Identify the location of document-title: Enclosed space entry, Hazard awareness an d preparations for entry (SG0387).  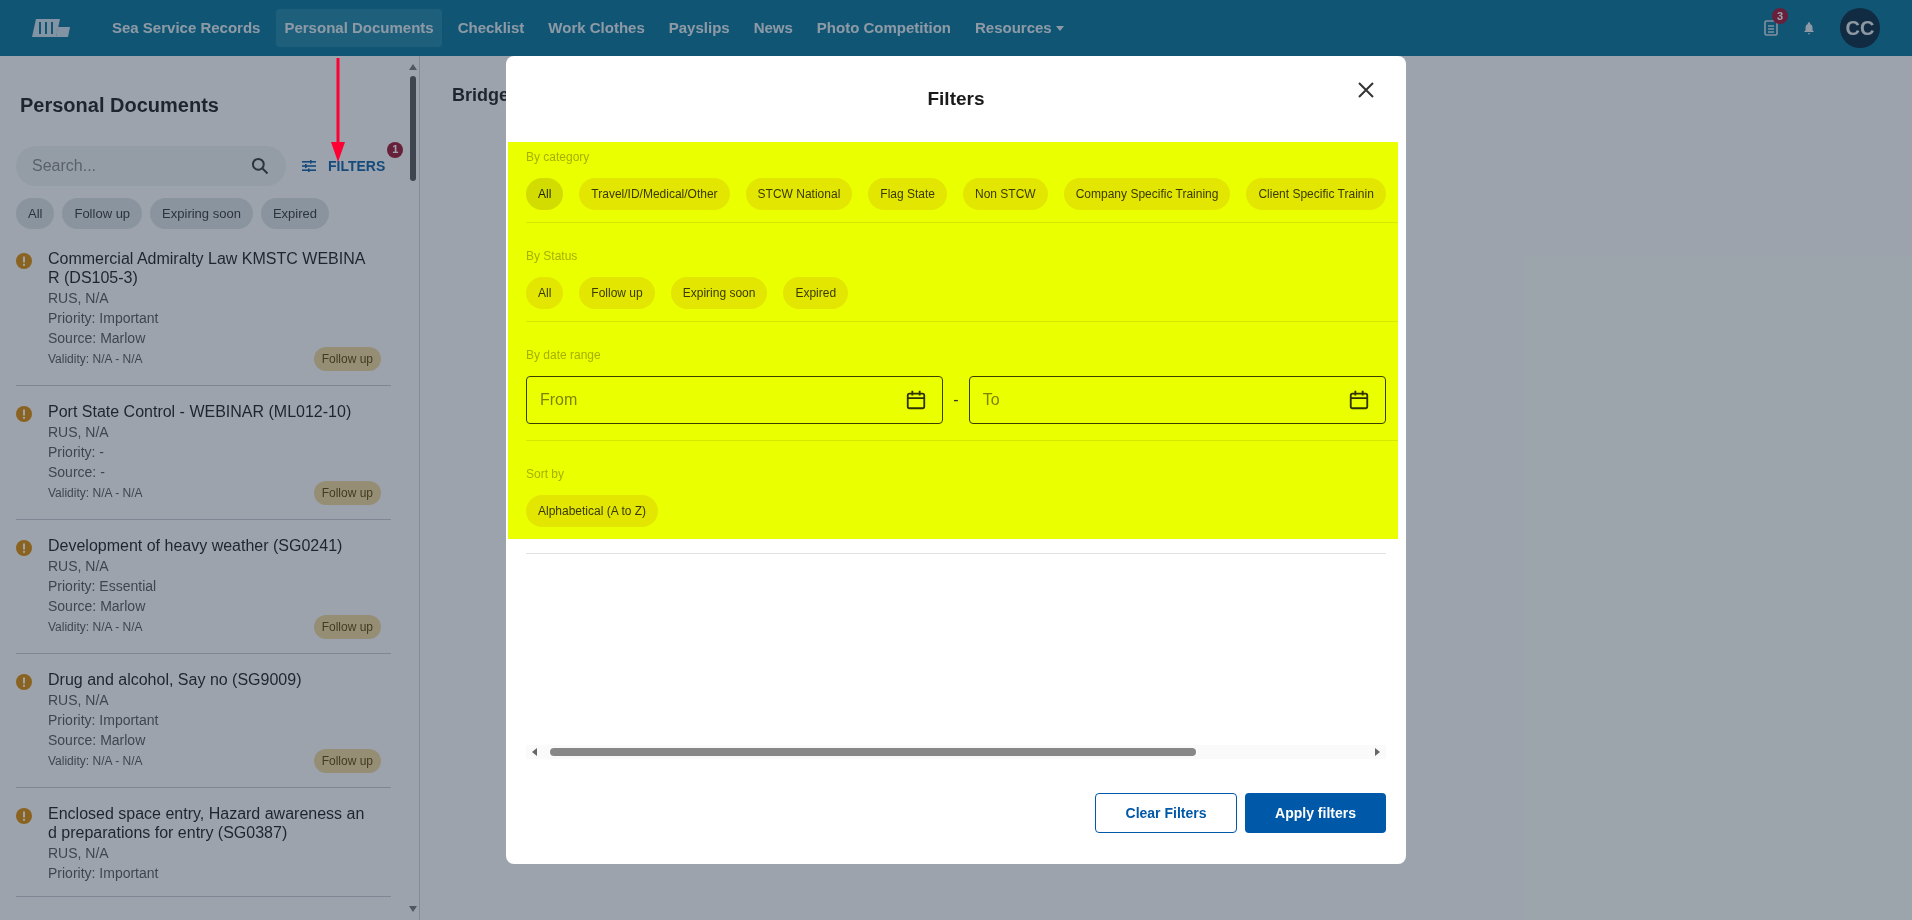
(207, 823).